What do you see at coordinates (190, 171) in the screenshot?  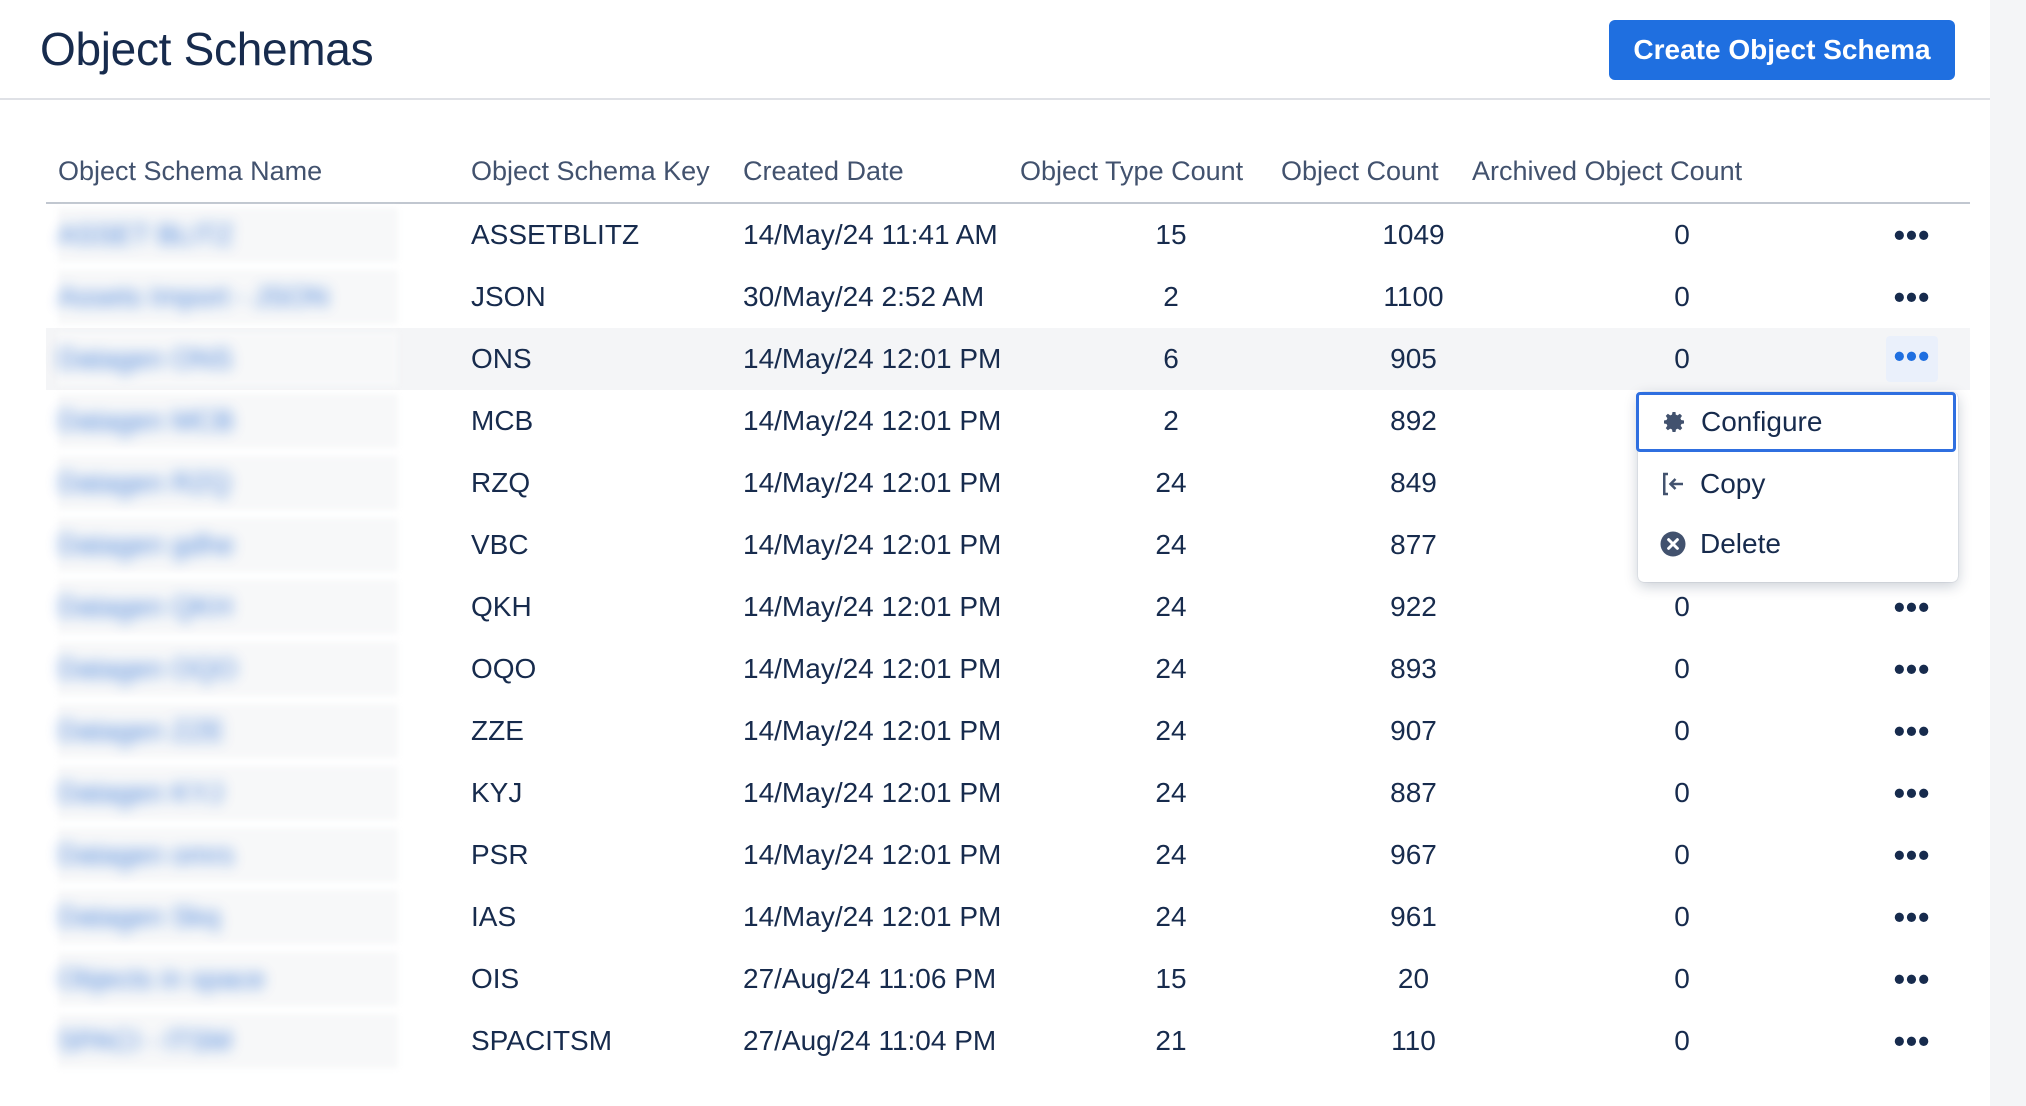 I see `column-header-name: Object Schema Name` at bounding box center [190, 171].